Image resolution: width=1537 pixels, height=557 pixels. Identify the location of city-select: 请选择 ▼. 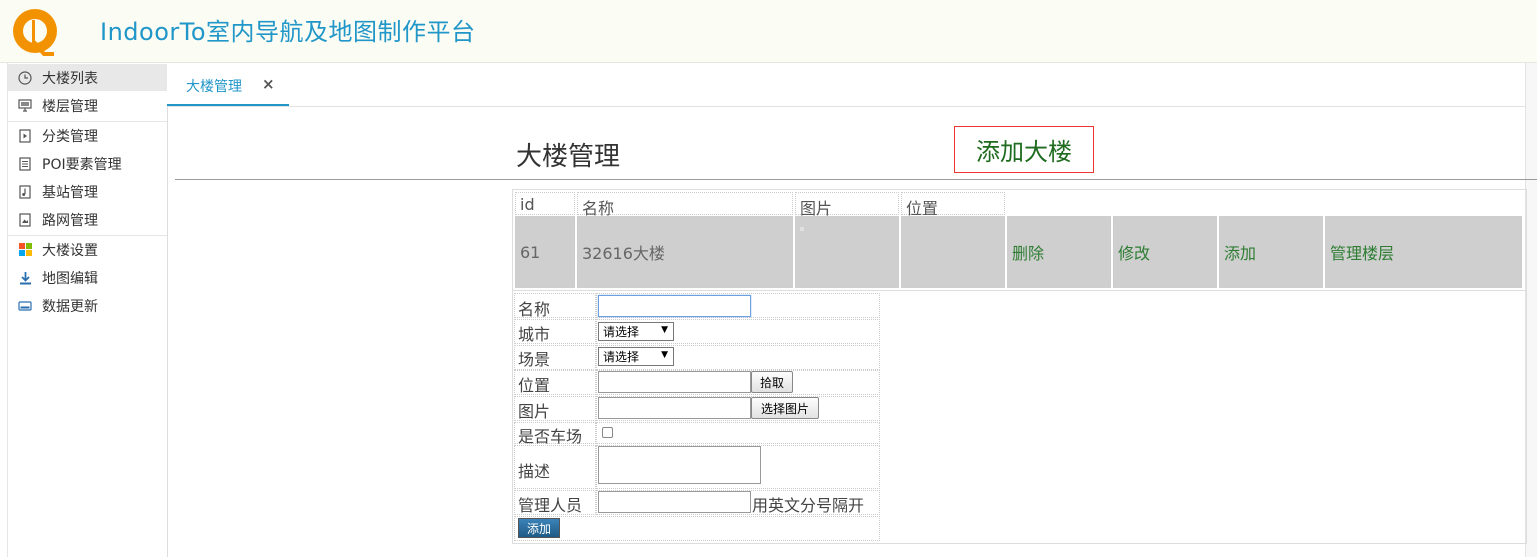
(636, 331).